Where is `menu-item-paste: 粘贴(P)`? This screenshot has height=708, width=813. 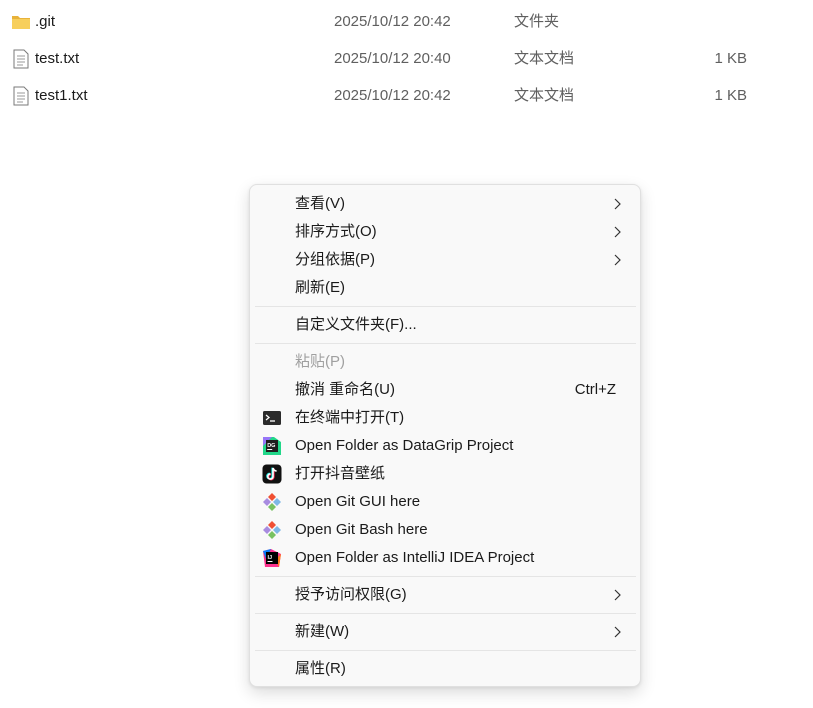 menu-item-paste: 粘贴(P) is located at coordinates (445, 362).